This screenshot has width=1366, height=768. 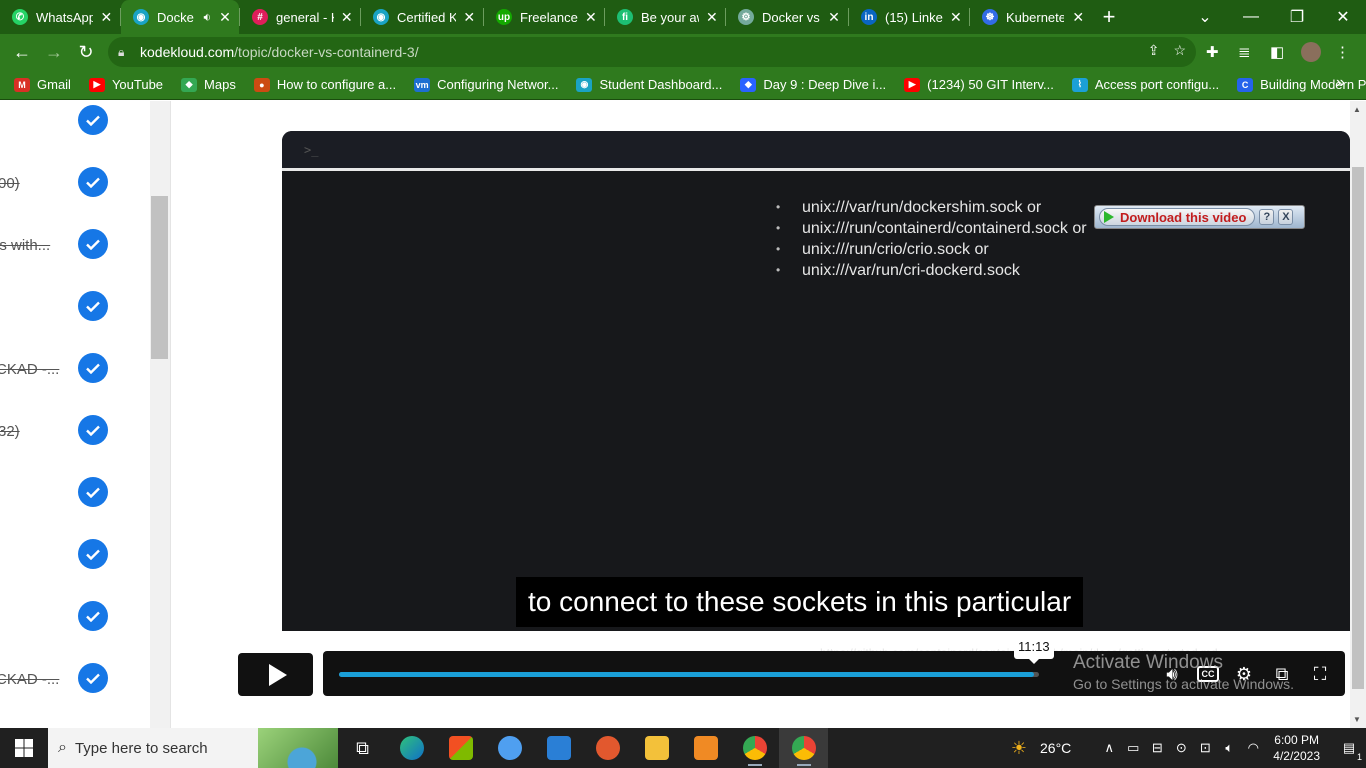 I want to click on store-icon, so click(x=460, y=748).